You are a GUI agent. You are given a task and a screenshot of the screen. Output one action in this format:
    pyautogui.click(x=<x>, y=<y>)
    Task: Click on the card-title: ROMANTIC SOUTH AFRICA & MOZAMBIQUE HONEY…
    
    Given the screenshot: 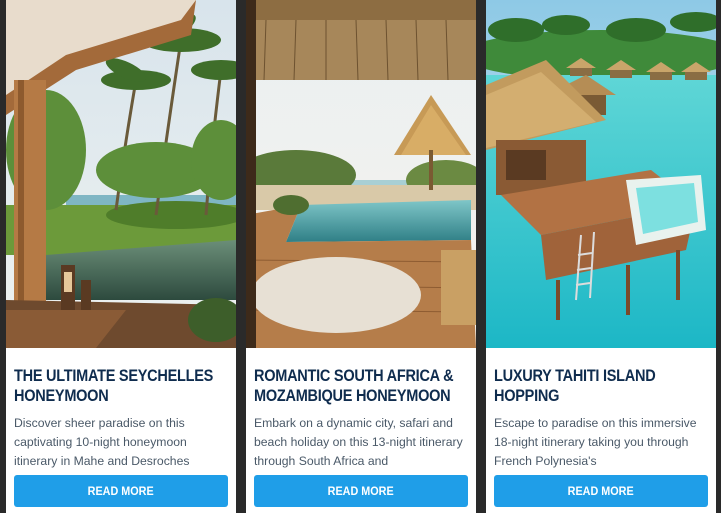 What is the action you would take?
    pyautogui.click(x=361, y=386)
    